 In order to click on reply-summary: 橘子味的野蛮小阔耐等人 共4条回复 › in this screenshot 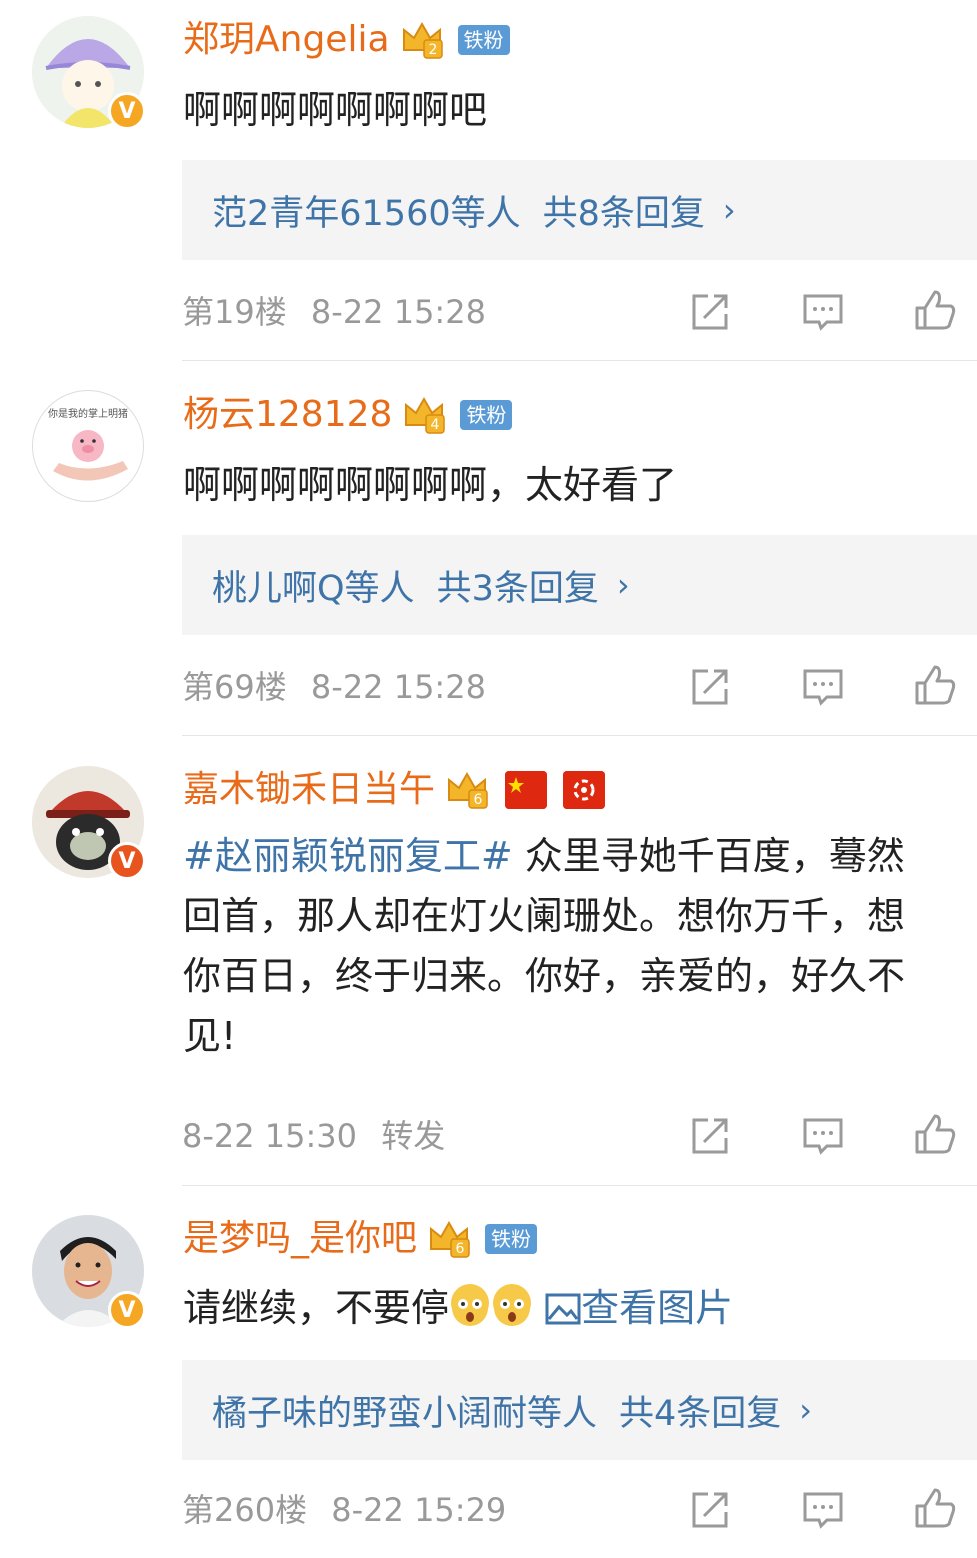, I will do `click(579, 1410)`.